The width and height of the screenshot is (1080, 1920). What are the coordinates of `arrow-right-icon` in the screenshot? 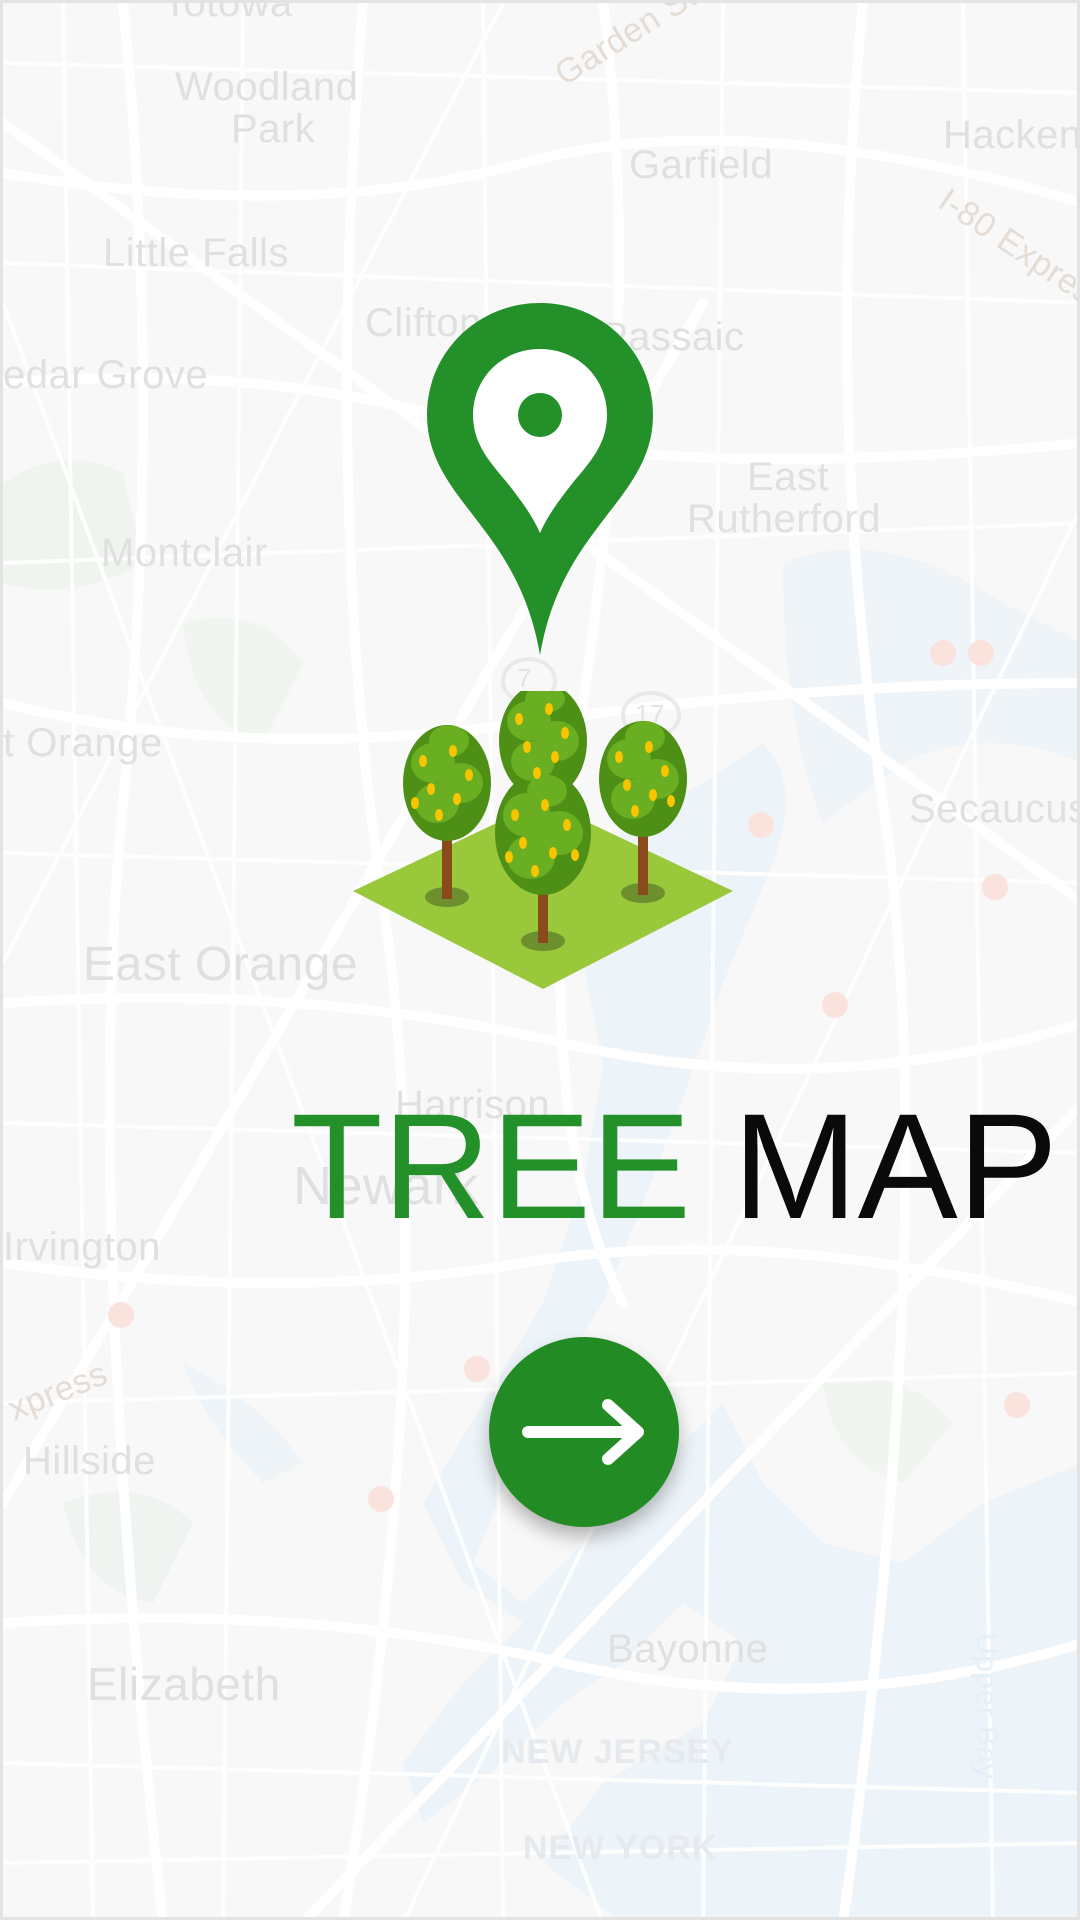 It's located at (583, 1432).